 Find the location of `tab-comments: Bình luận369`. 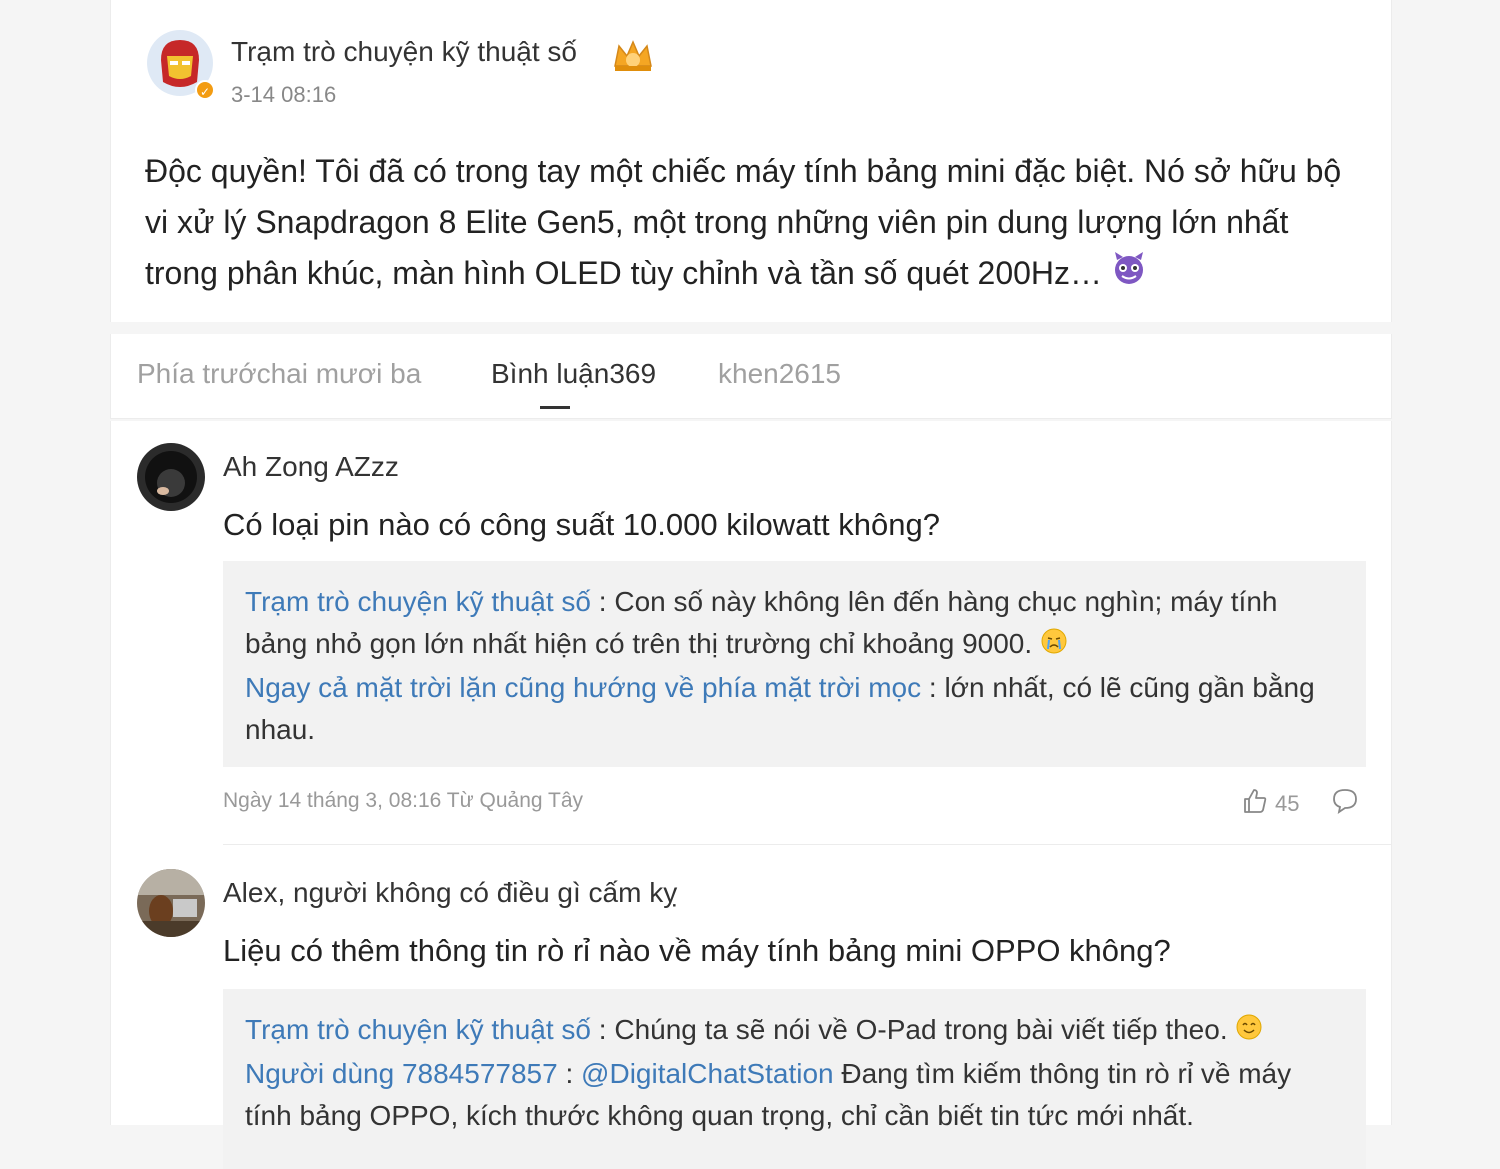

tab-comments: Bình luận369 is located at coordinates (573, 374).